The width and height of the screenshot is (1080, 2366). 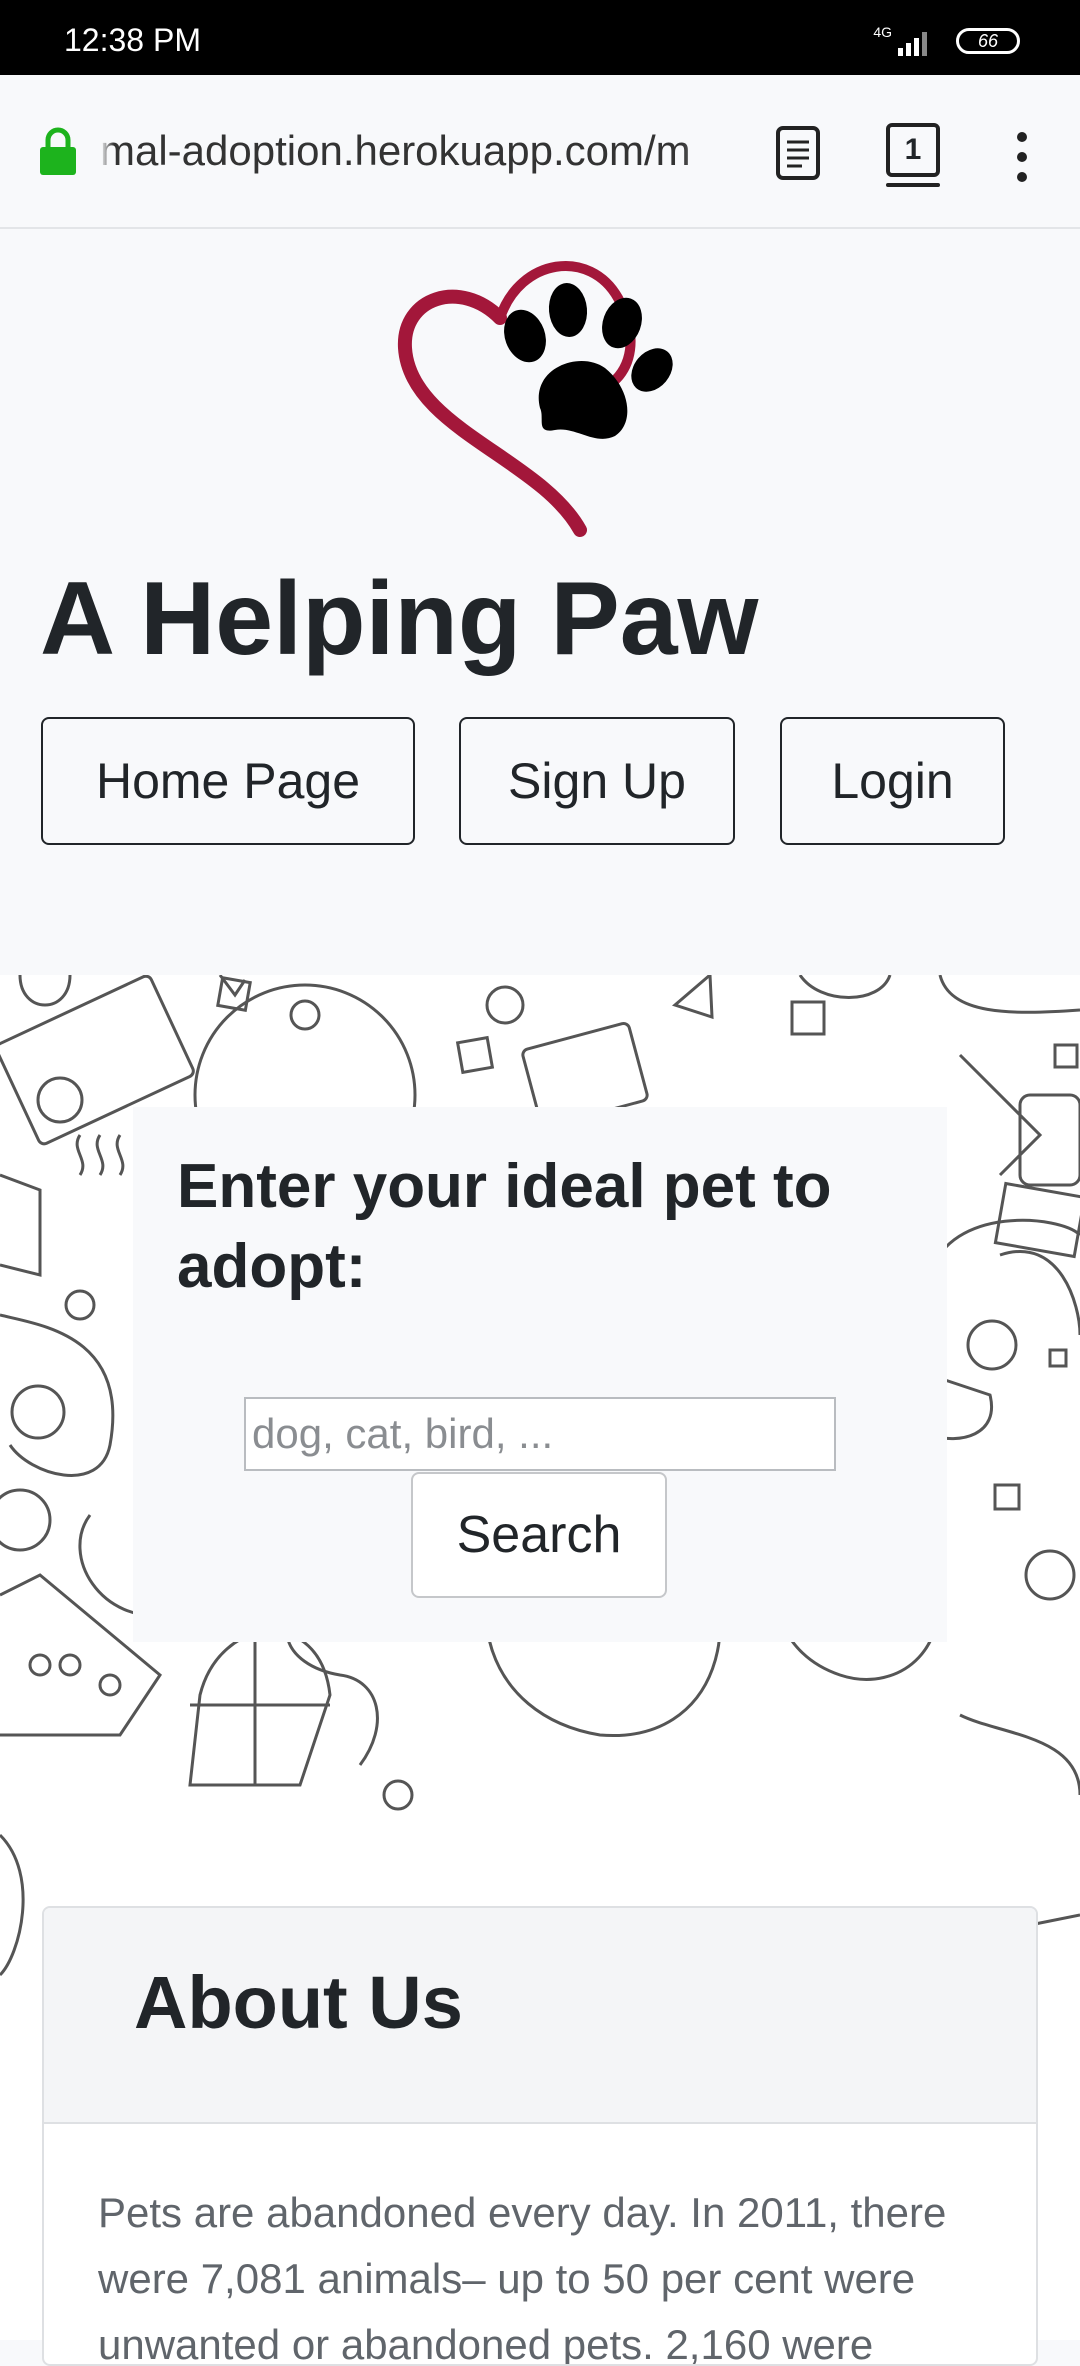 I want to click on status-icons: 4G 66, so click(x=910, y=41).